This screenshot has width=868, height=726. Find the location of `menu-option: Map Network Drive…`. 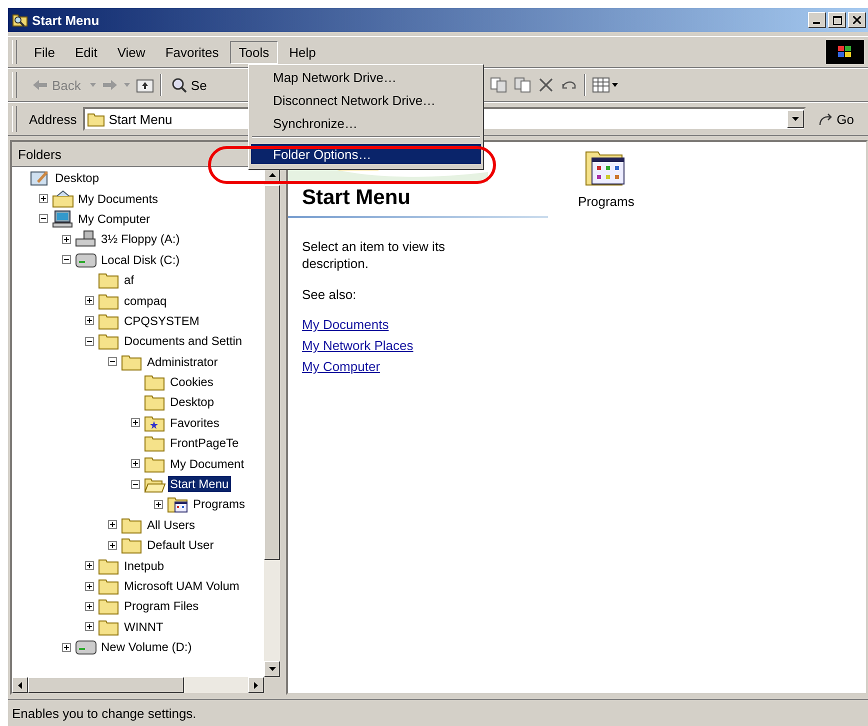

menu-option: Map Network Drive… is located at coordinates (366, 77).